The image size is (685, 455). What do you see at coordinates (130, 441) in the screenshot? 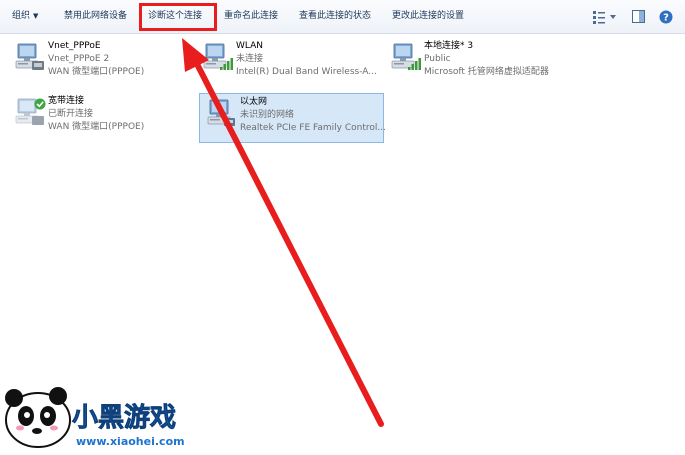
I see `watermark-url: www.xiaohei.com` at bounding box center [130, 441].